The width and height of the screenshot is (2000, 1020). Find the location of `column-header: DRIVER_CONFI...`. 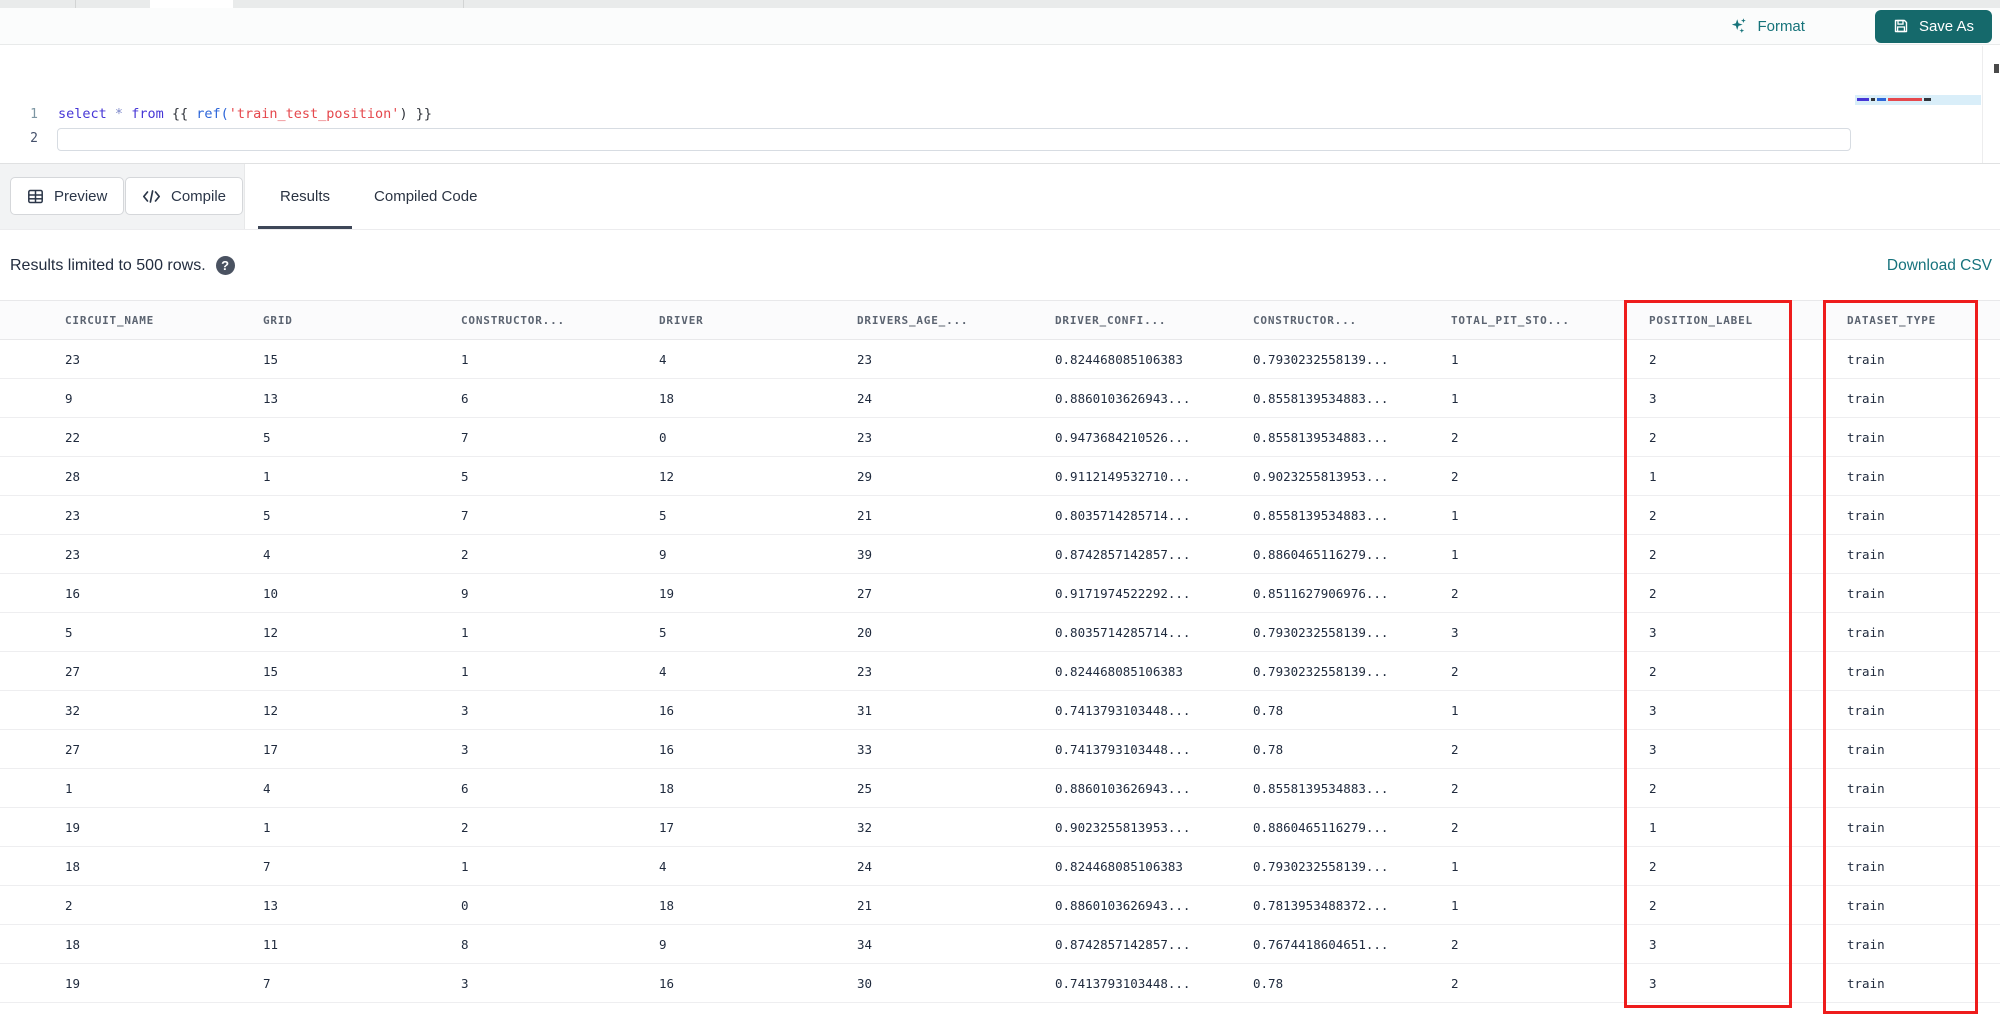

column-header: DRIVER_CONFI... is located at coordinates (1142, 320).